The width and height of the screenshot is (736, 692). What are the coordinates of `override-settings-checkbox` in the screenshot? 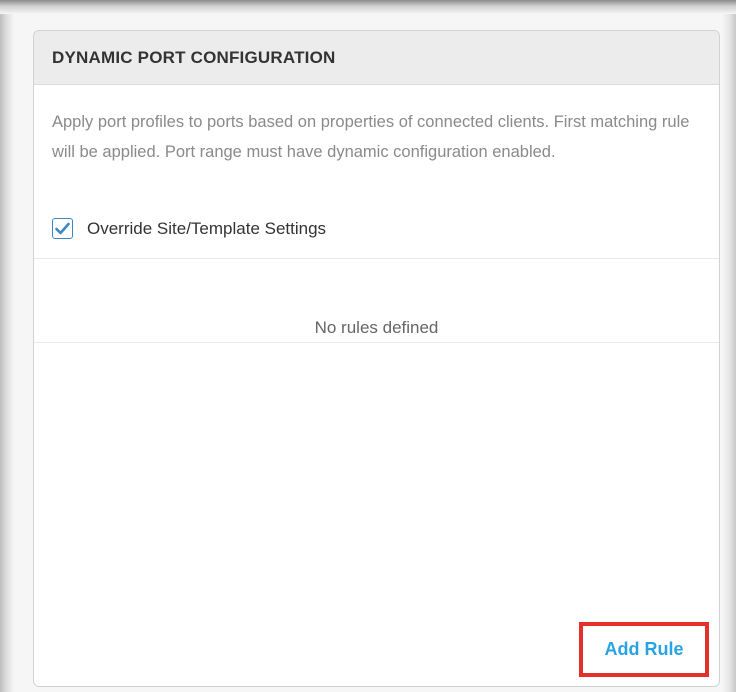 It's located at (62, 228).